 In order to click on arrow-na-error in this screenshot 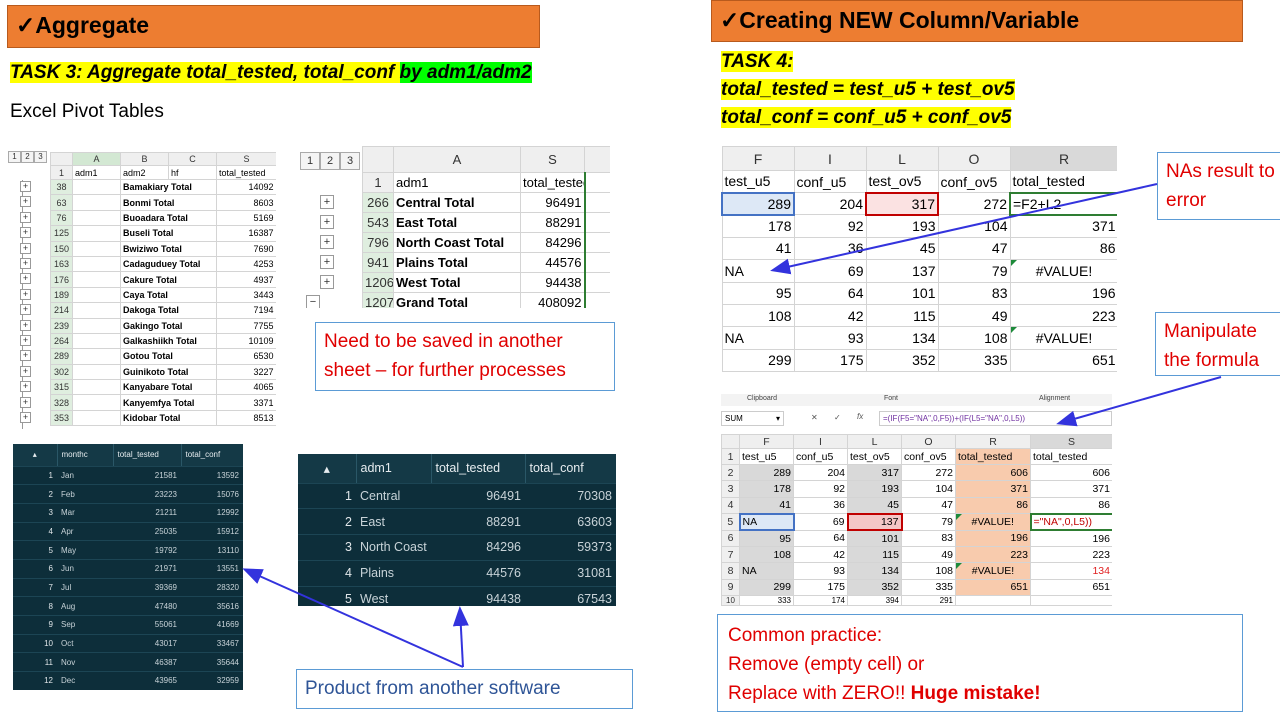, I will do `click(964, 229)`.